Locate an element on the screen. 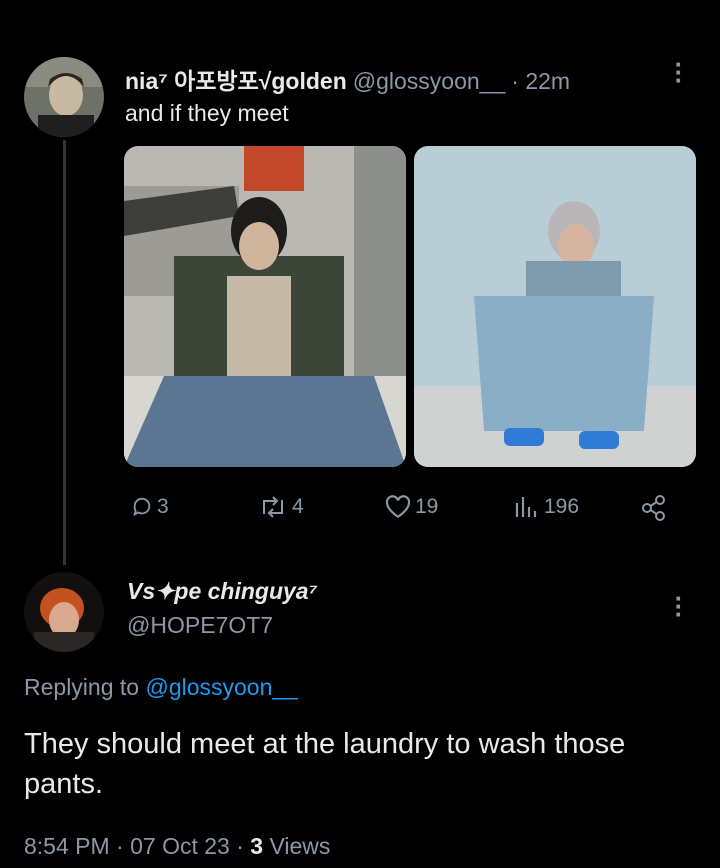 Image resolution: width=720 pixels, height=868 pixels. tweet1-time: · 22m is located at coordinates (540, 81).